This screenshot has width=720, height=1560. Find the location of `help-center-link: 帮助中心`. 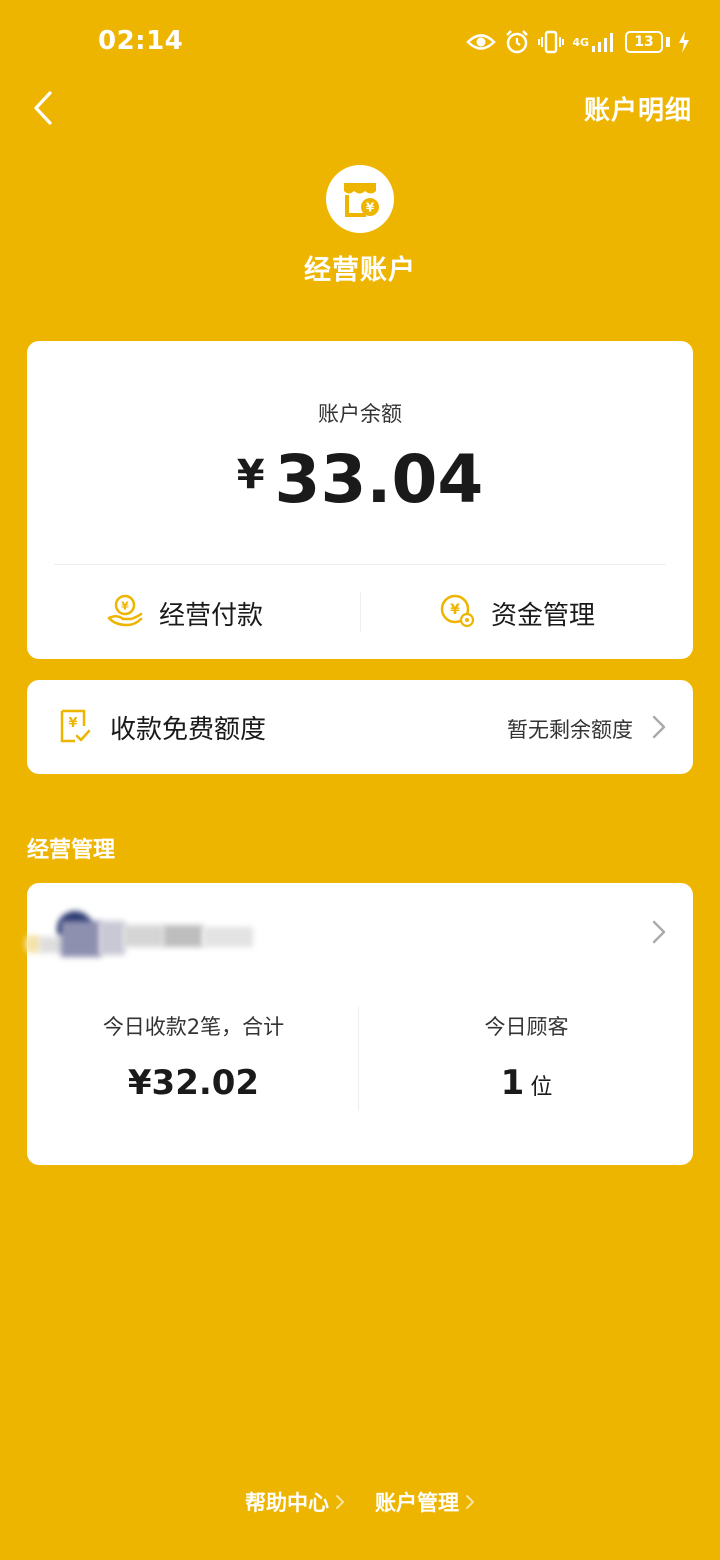

help-center-link: 帮助中心 is located at coordinates (295, 1502).